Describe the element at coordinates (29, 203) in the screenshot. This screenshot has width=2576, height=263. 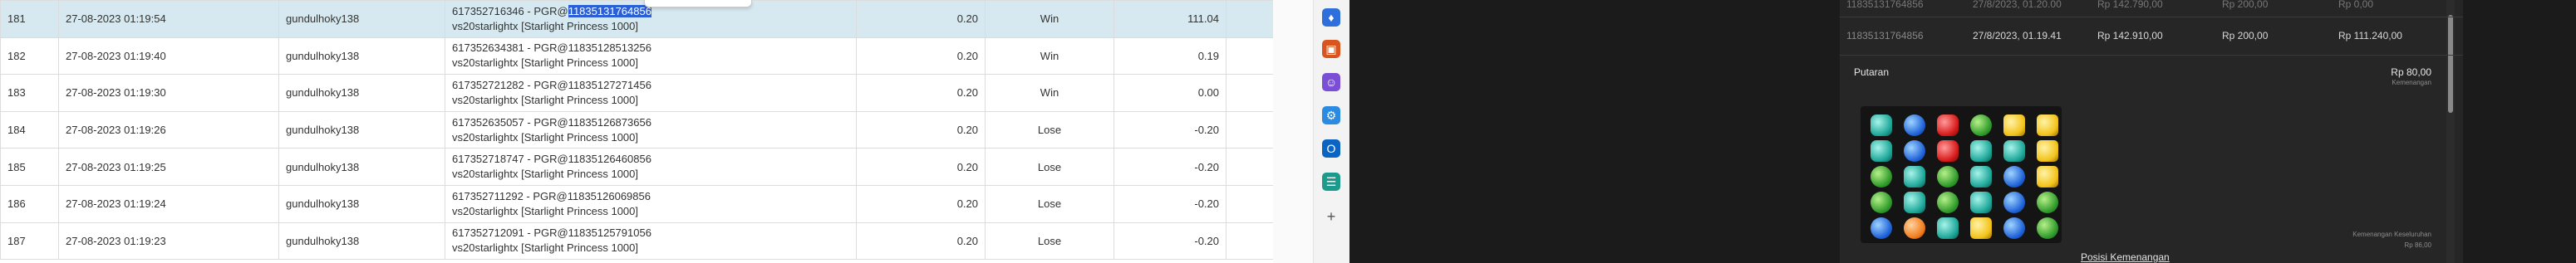
I see `row-number: 186` at that location.